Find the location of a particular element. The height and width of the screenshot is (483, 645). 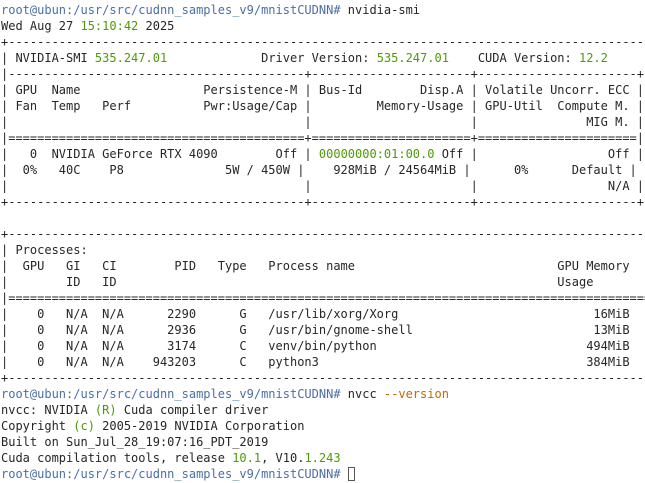

date-line: Wed Aug 27 15:10:42 2025 is located at coordinates (323, 26).